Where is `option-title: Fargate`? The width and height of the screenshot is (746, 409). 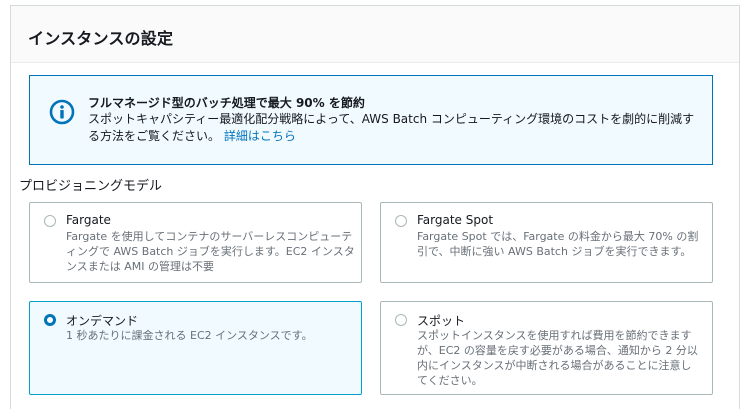 option-title: Fargate is located at coordinates (88, 220).